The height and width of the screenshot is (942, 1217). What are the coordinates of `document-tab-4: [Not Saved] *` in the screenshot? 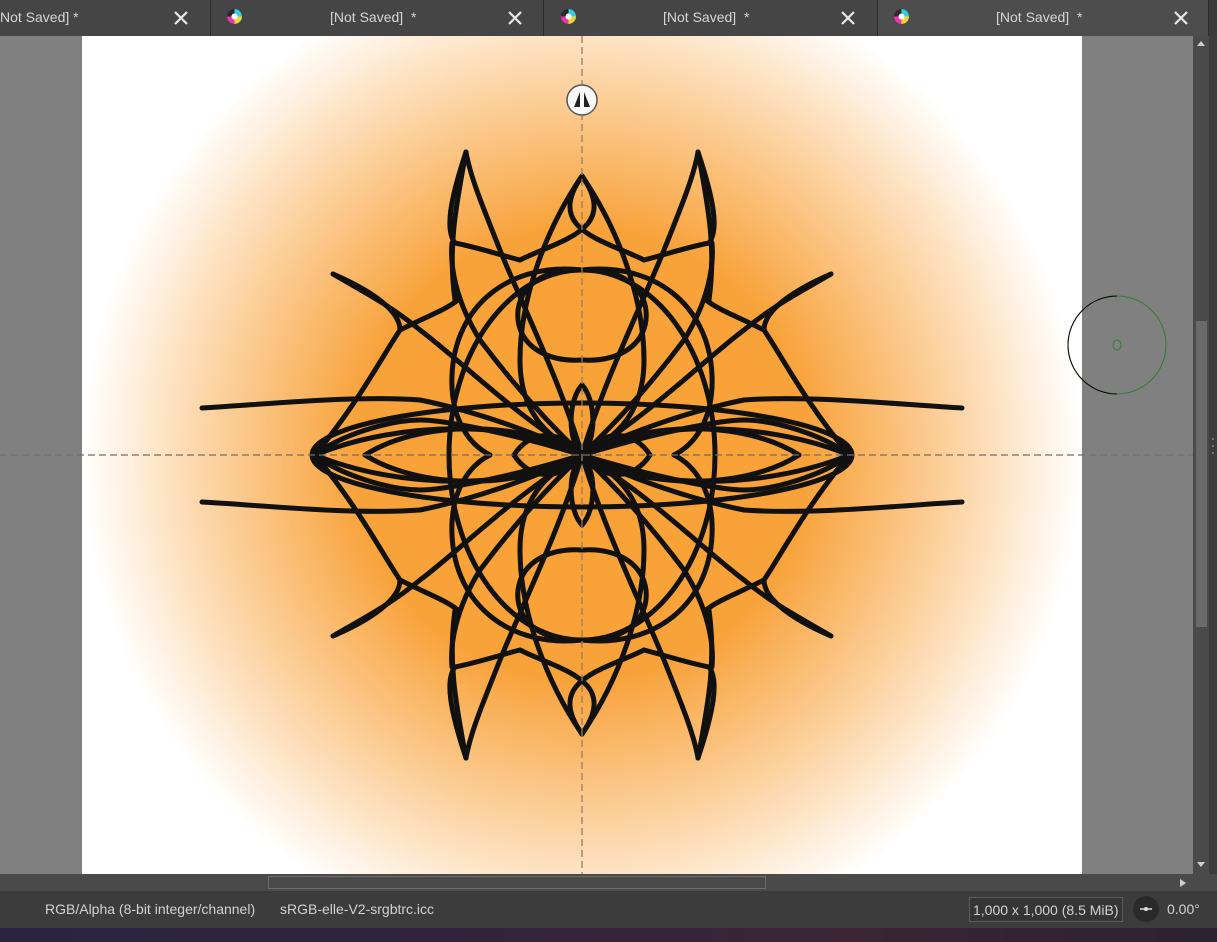 It's located at (1043, 18).